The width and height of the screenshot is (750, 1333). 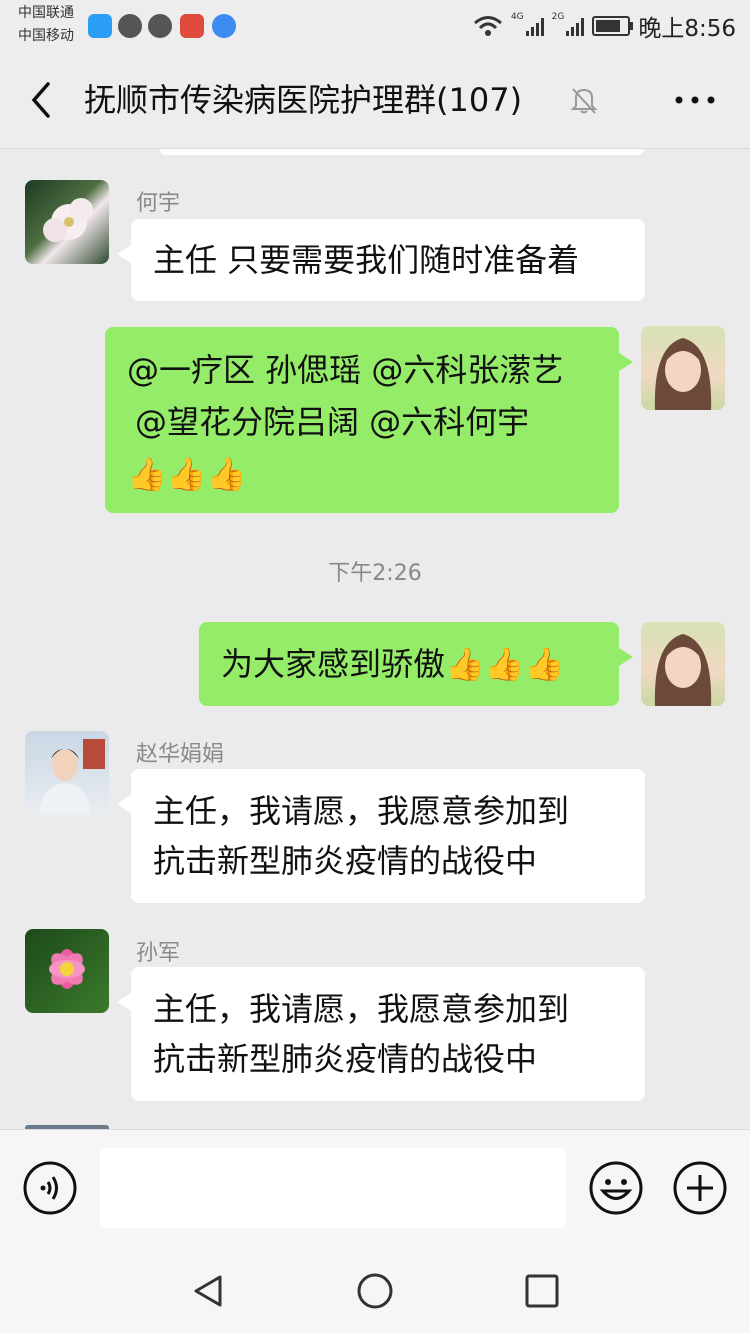 What do you see at coordinates (332, 422) in the screenshot?
I see `message-line: @望花分院吕阔 @六科何宇` at bounding box center [332, 422].